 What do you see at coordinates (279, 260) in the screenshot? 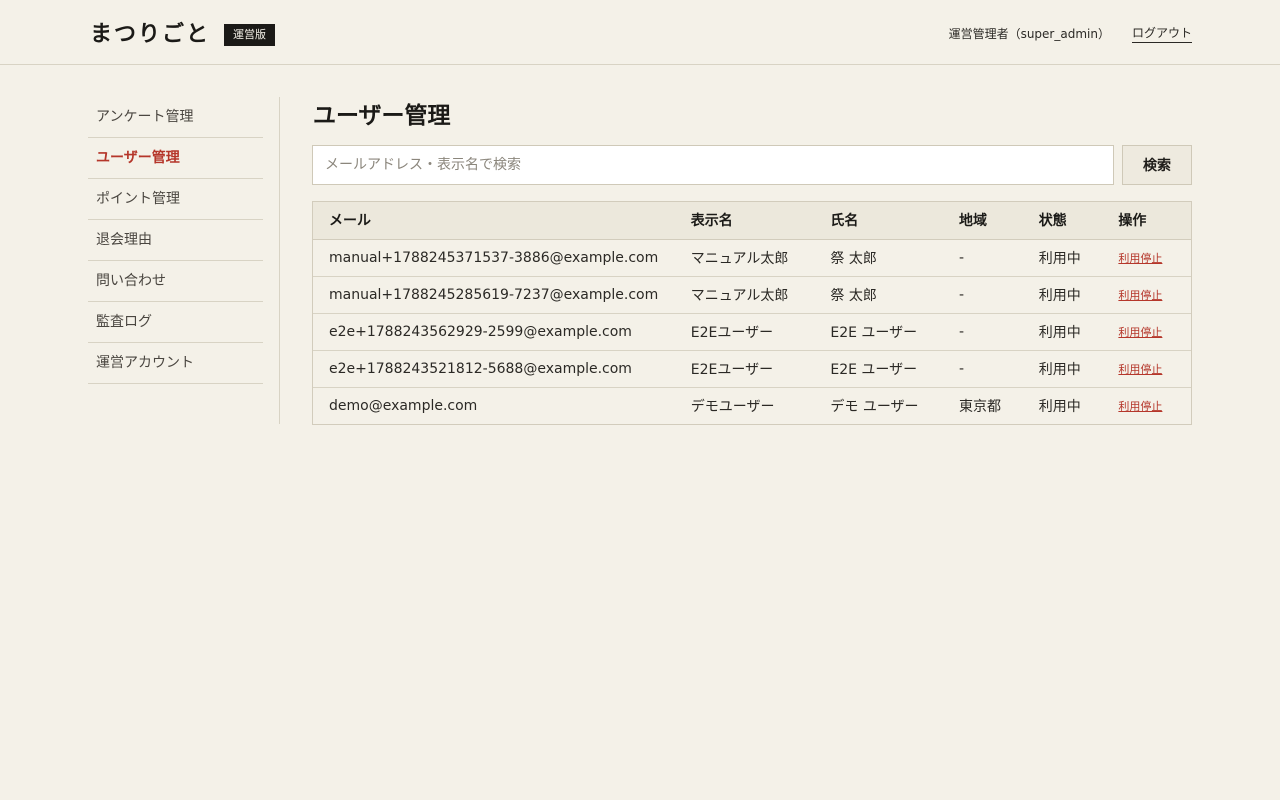
I see `sidebar-divider` at bounding box center [279, 260].